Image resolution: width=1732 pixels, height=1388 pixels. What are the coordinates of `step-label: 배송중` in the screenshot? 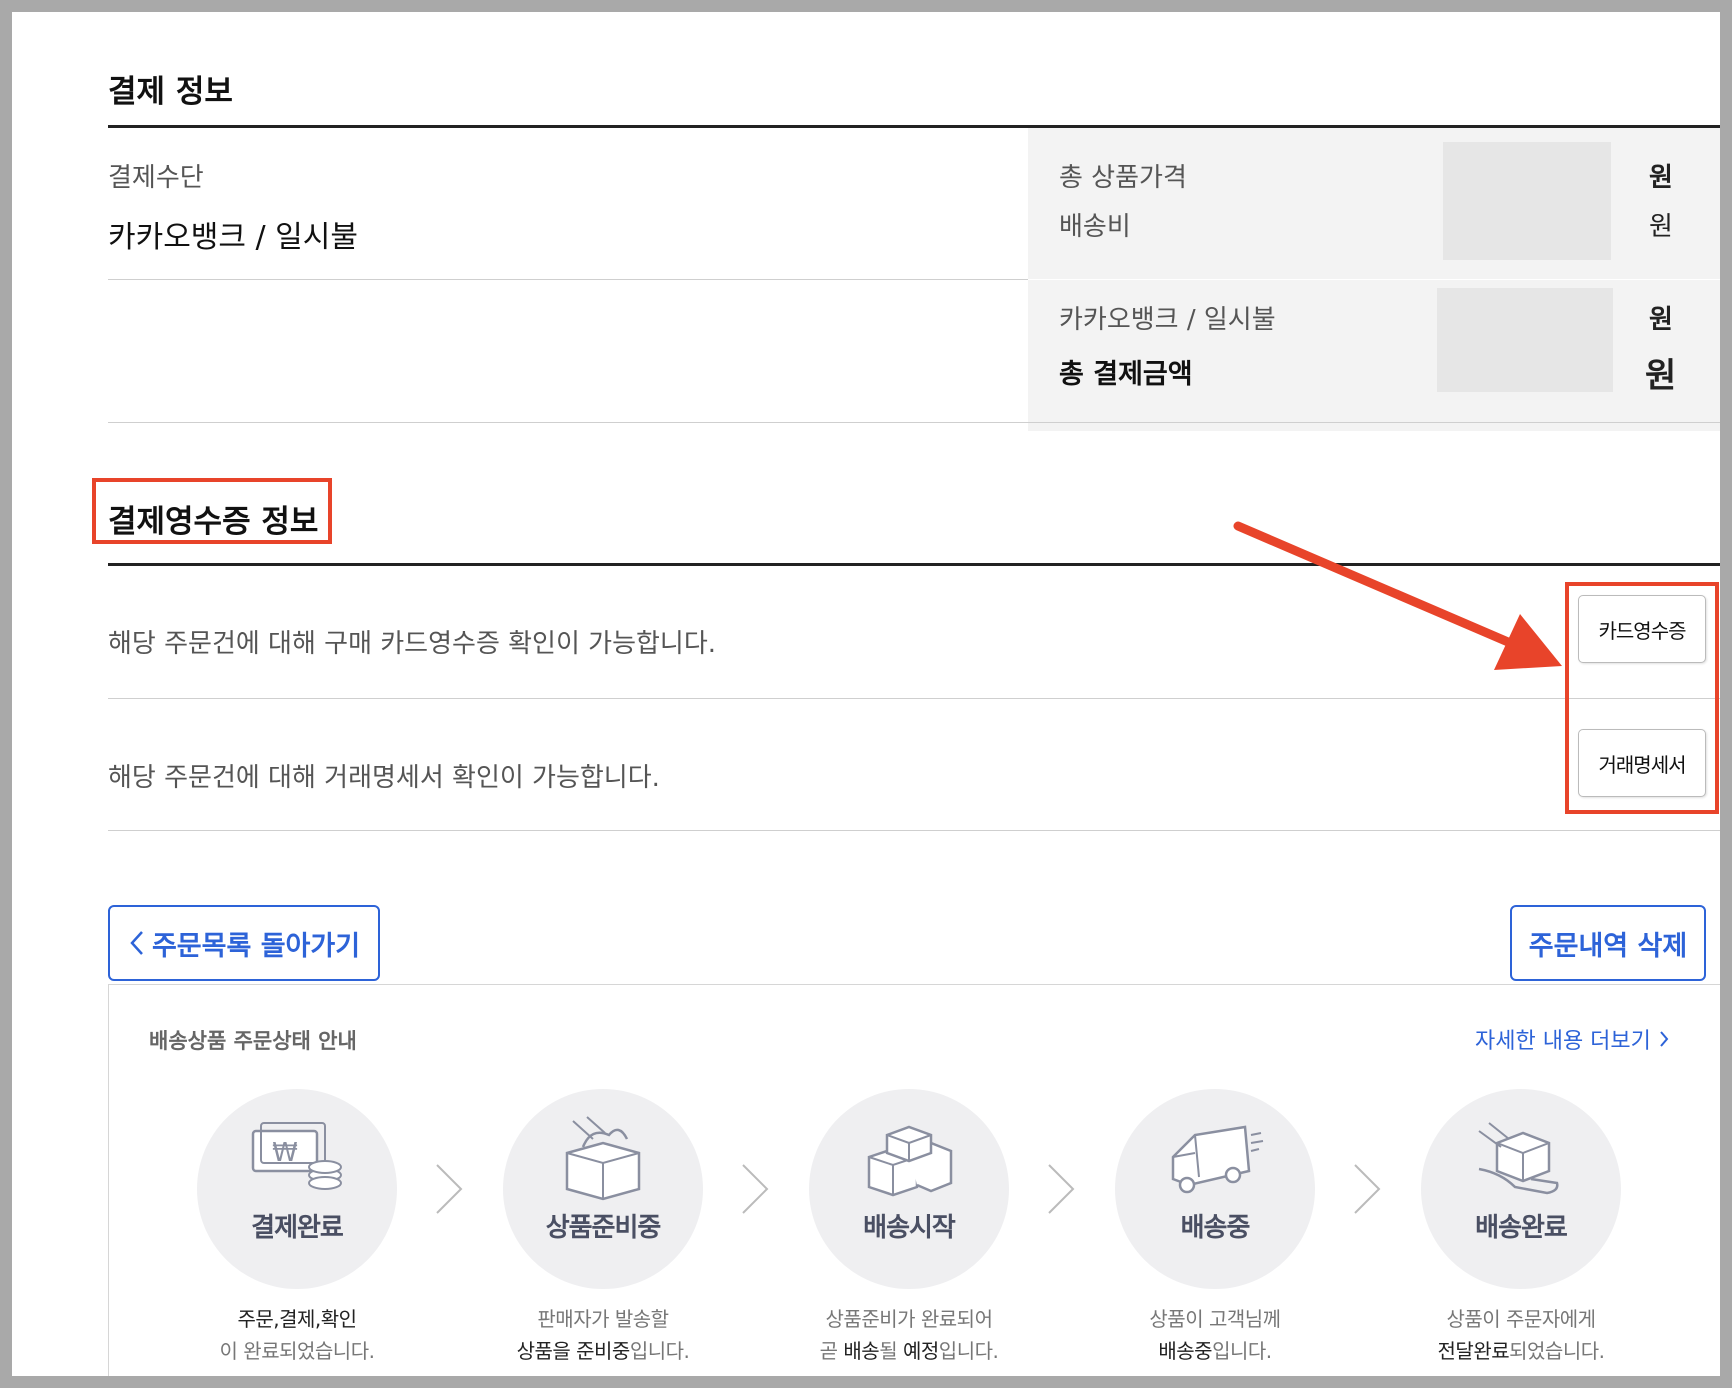 It's located at (1215, 1228).